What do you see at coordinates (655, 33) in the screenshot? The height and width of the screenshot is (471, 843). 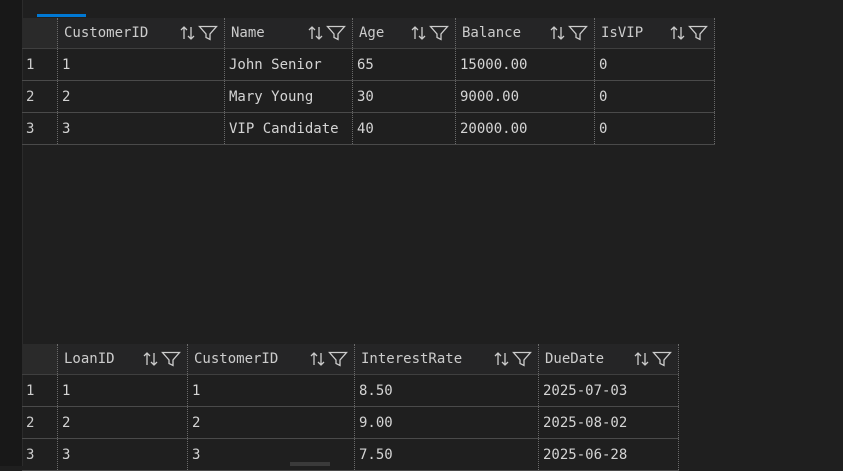 I see `column-header-isvip: IsVIP` at bounding box center [655, 33].